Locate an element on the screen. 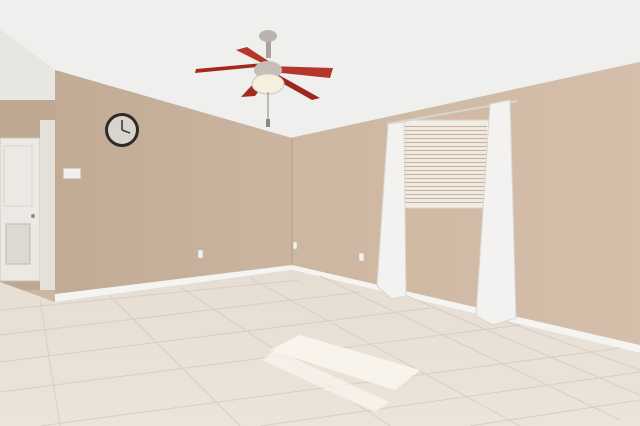 The width and height of the screenshot is (640, 426). door-knob is located at coordinates (33, 216).